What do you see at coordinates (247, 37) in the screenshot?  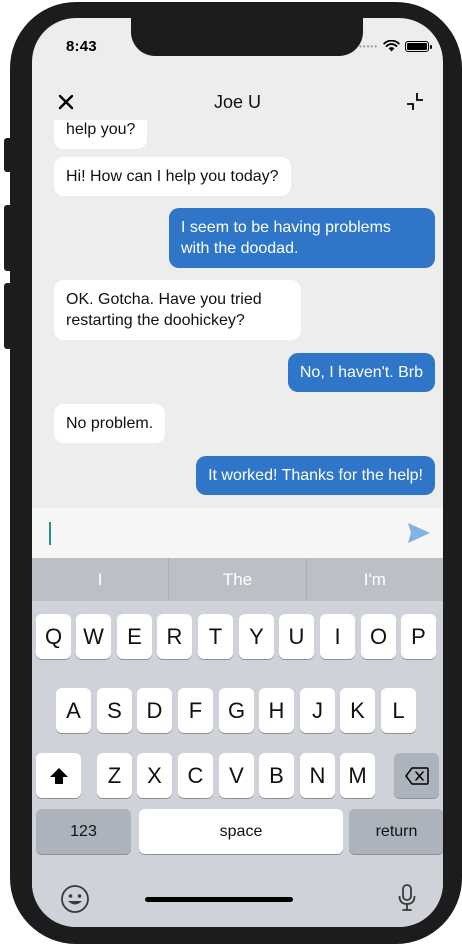 I see `notch` at bounding box center [247, 37].